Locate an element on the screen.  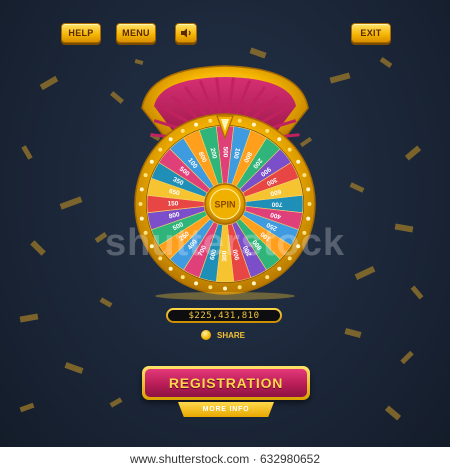
more-info-button: MORE INFO is located at coordinates (226, 409).